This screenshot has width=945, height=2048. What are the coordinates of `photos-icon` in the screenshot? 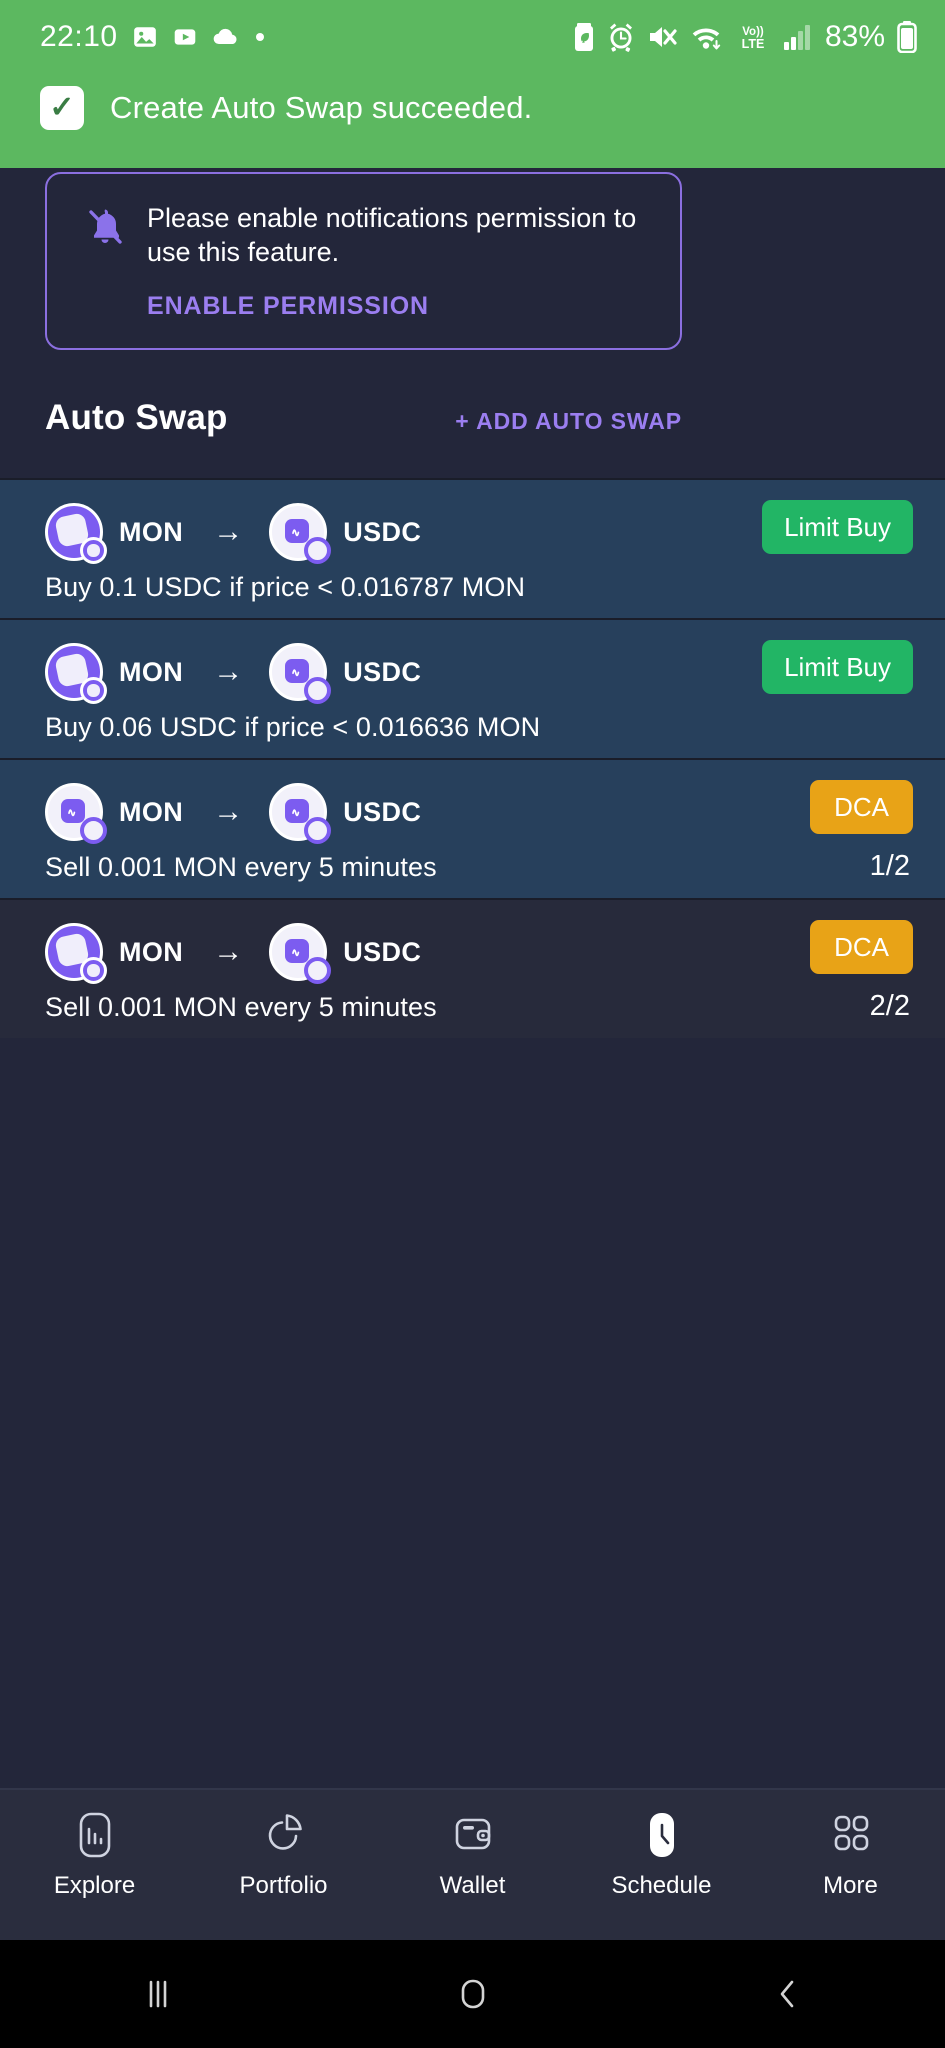 It's located at (145, 37).